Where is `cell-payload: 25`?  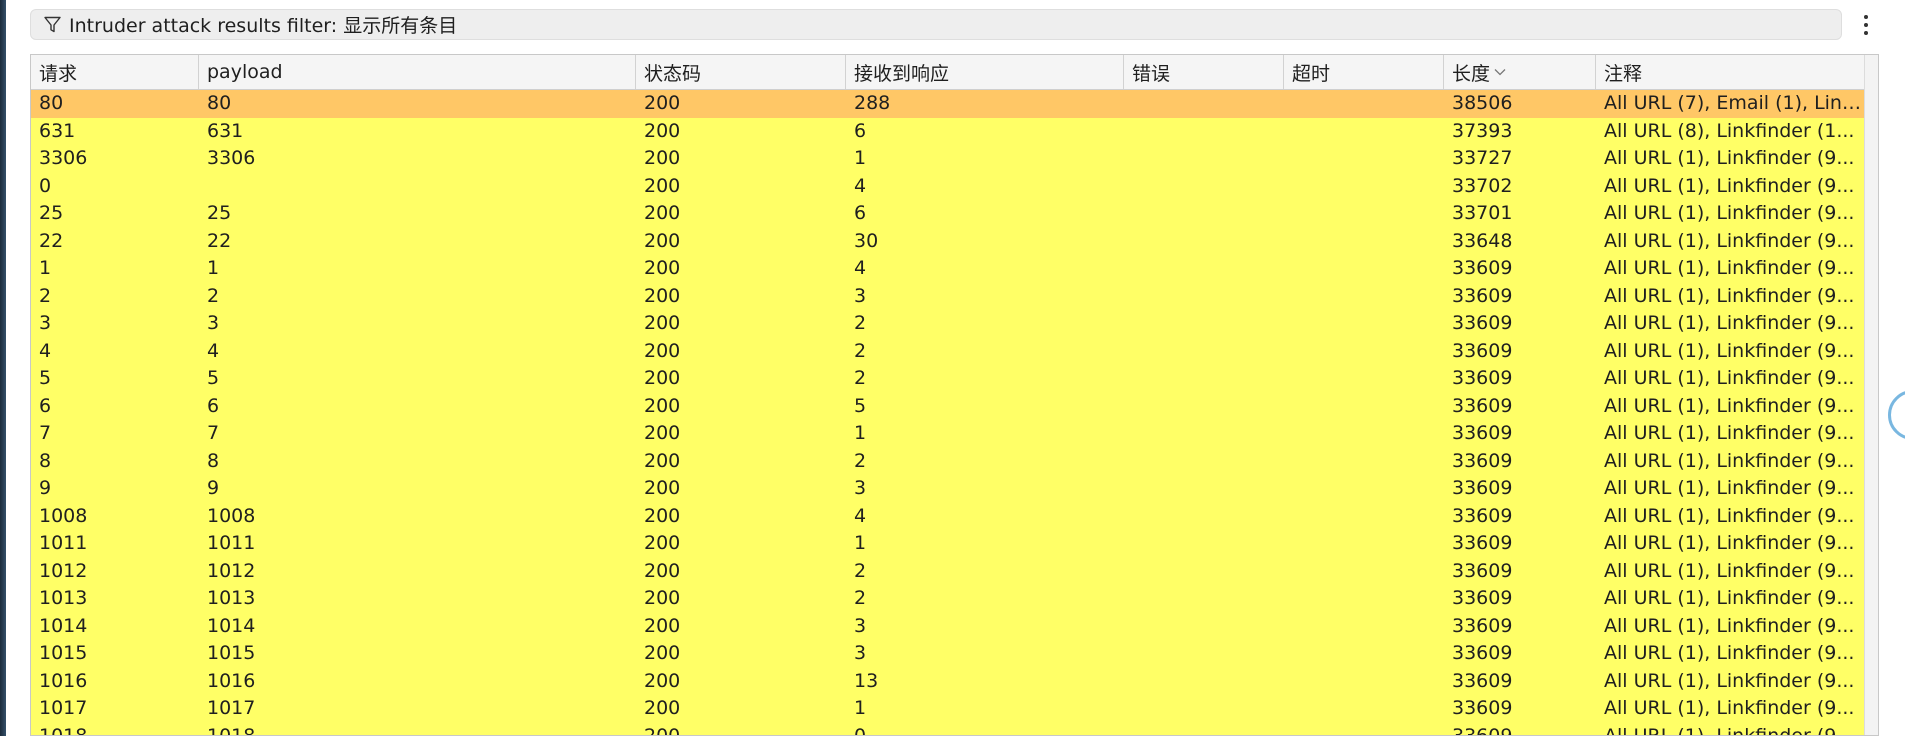 cell-payload: 25 is located at coordinates (219, 213).